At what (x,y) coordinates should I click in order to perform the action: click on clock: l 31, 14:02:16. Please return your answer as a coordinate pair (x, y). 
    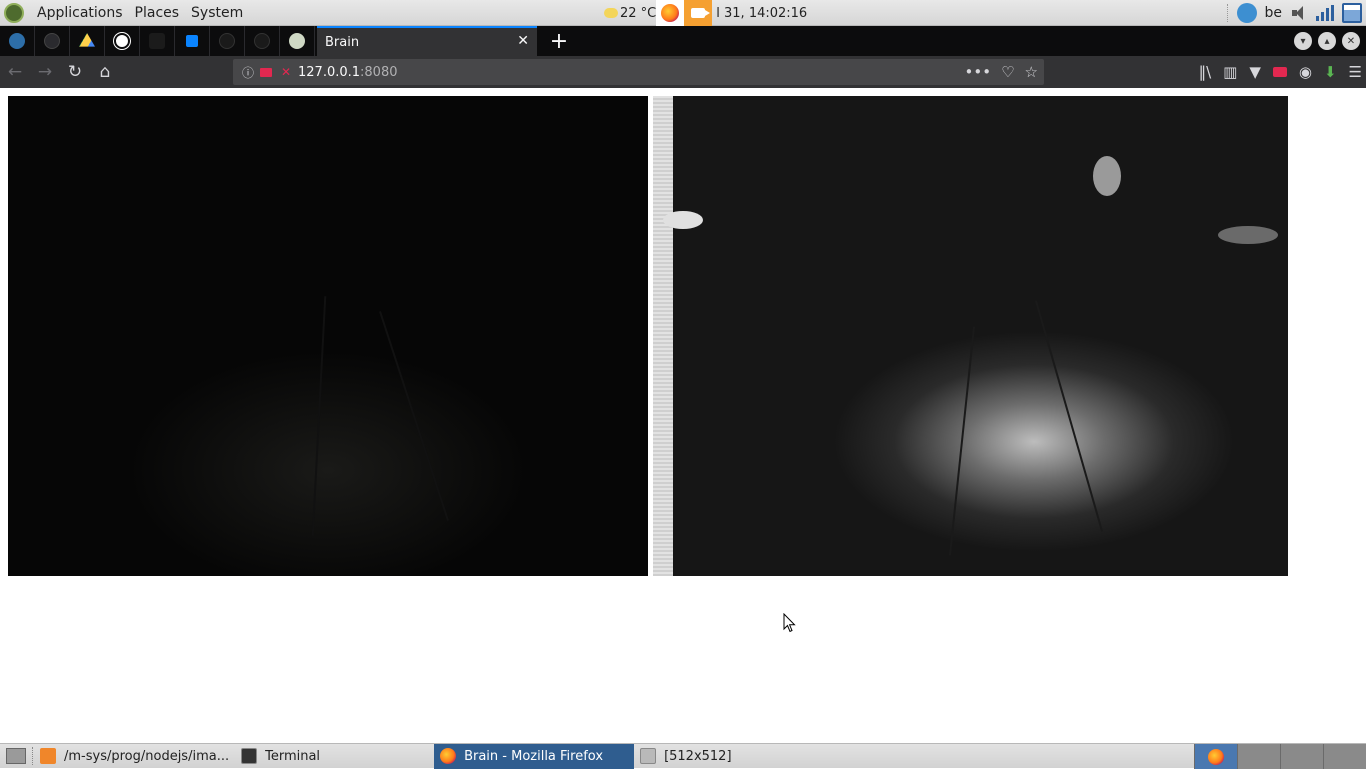
    Looking at the image, I should click on (761, 13).